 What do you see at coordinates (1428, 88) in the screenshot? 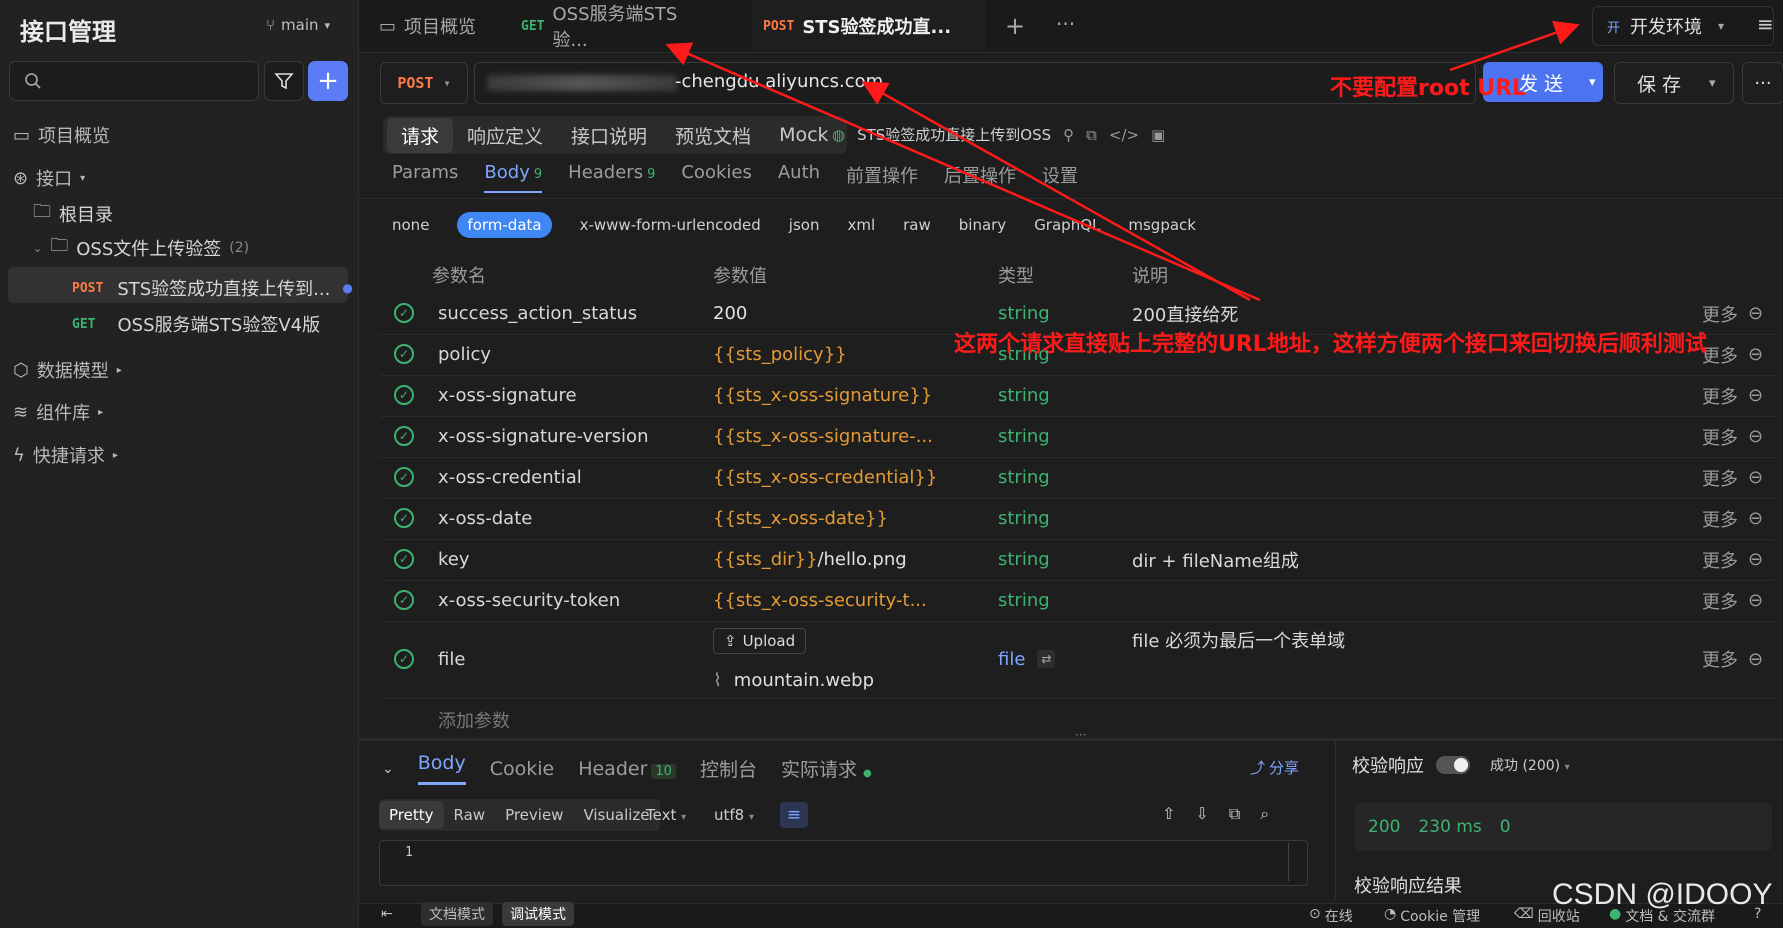
I see `annotation-no-root-url: 不要配置root URL` at bounding box center [1428, 88].